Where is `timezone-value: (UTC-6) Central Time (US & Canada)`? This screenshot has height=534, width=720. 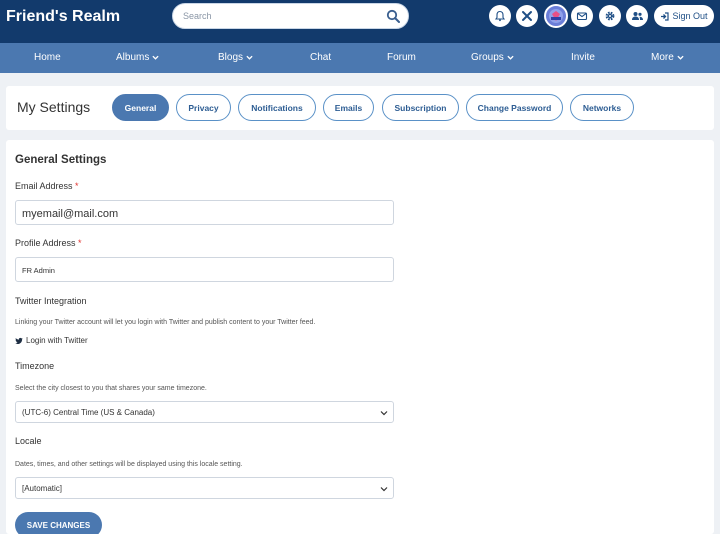 timezone-value: (UTC-6) Central Time (US & Canada) is located at coordinates (88, 412).